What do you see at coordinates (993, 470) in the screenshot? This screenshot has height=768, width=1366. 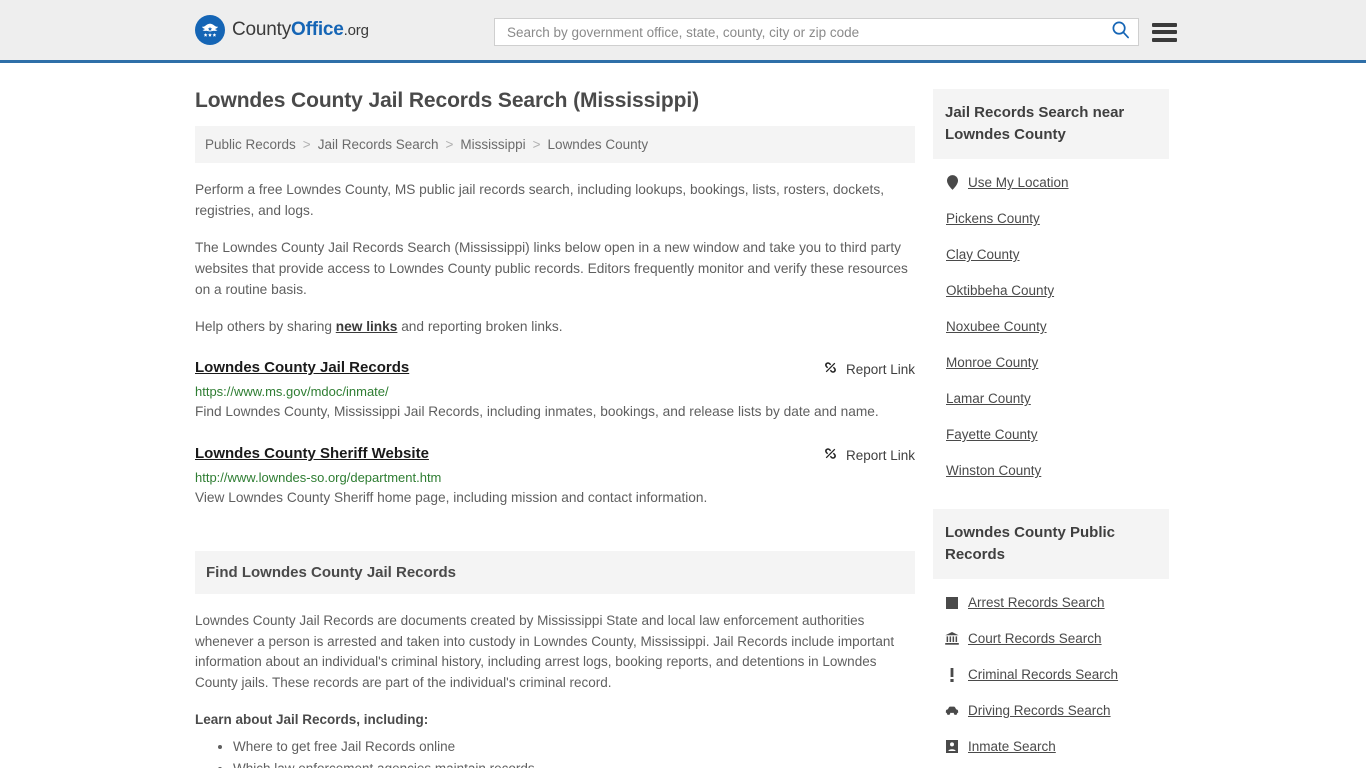 I see `sidebar-link-label: Winston County` at bounding box center [993, 470].